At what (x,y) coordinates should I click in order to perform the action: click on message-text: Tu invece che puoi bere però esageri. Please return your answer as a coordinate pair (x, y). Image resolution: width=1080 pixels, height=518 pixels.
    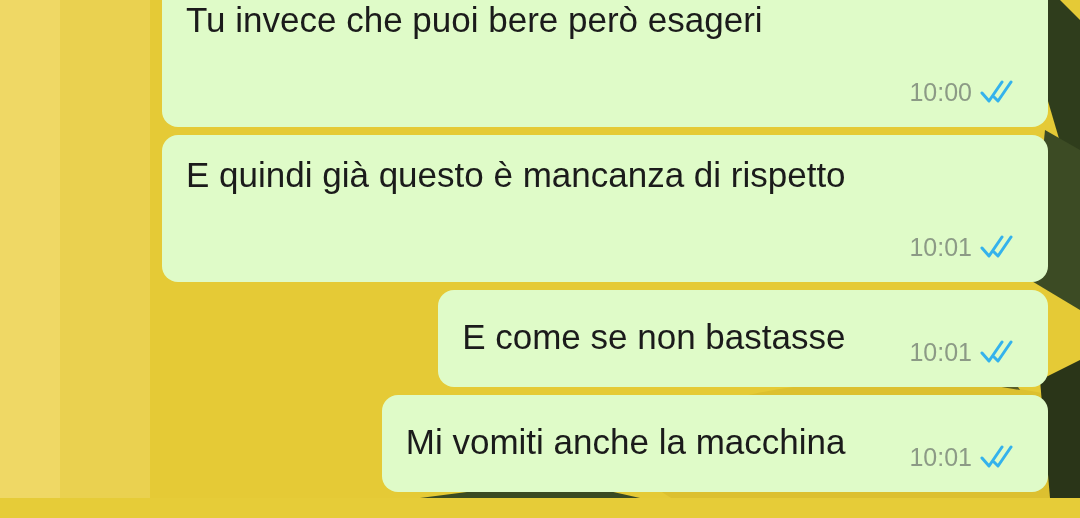
    Looking at the image, I should click on (475, 20).